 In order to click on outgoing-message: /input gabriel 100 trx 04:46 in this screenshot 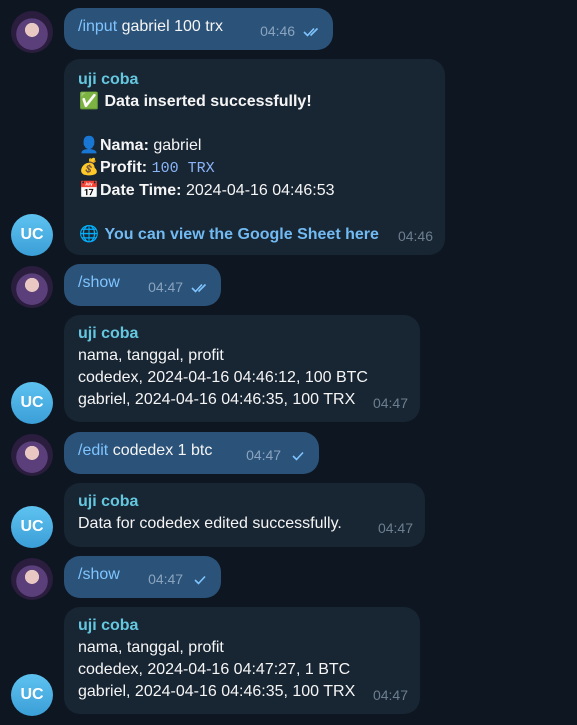, I will do `click(198, 29)`.